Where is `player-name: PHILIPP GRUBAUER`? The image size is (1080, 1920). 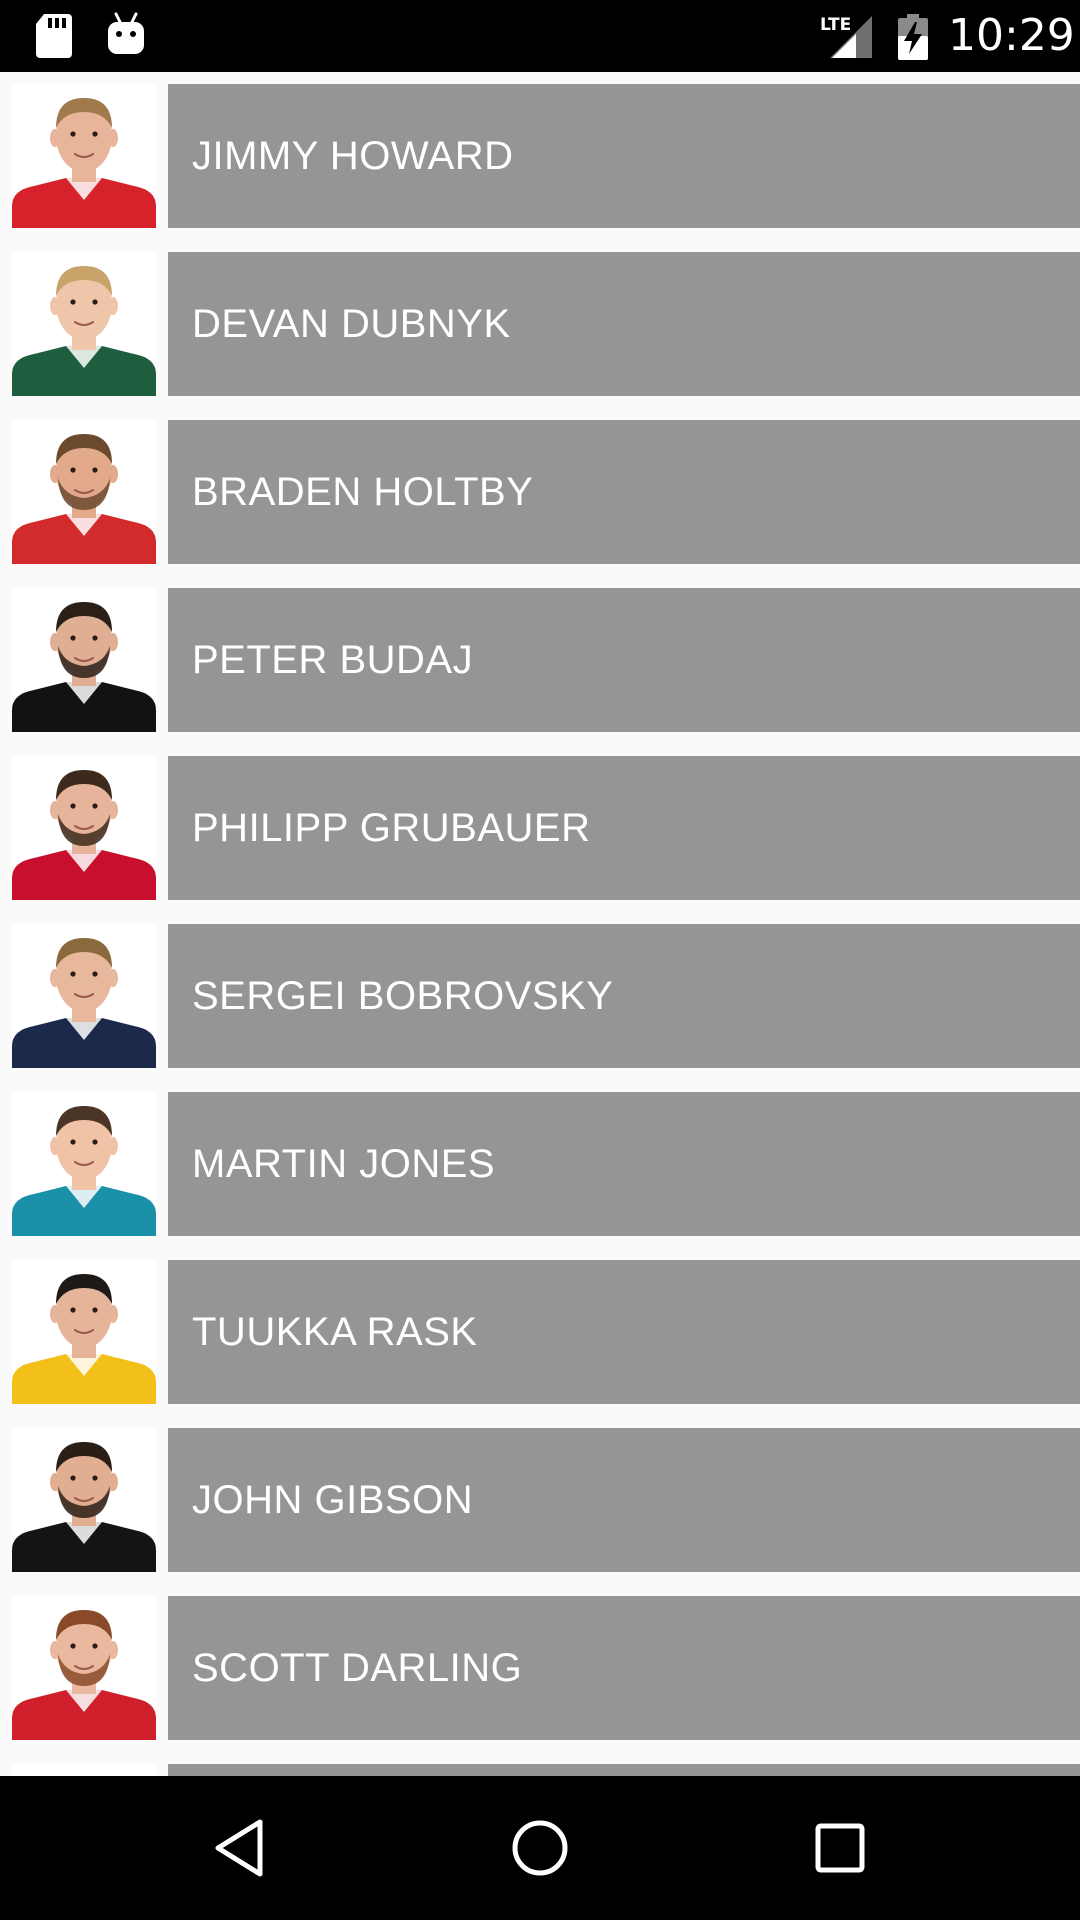 player-name: PHILIPP GRUBAUER is located at coordinates (391, 828).